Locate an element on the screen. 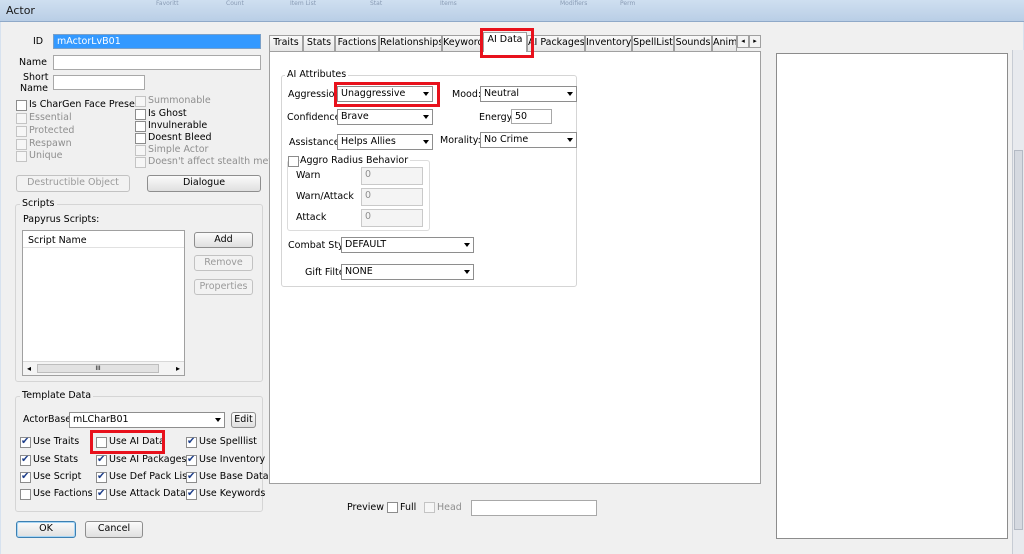  tab-anim: Anim is located at coordinates (724, 43).